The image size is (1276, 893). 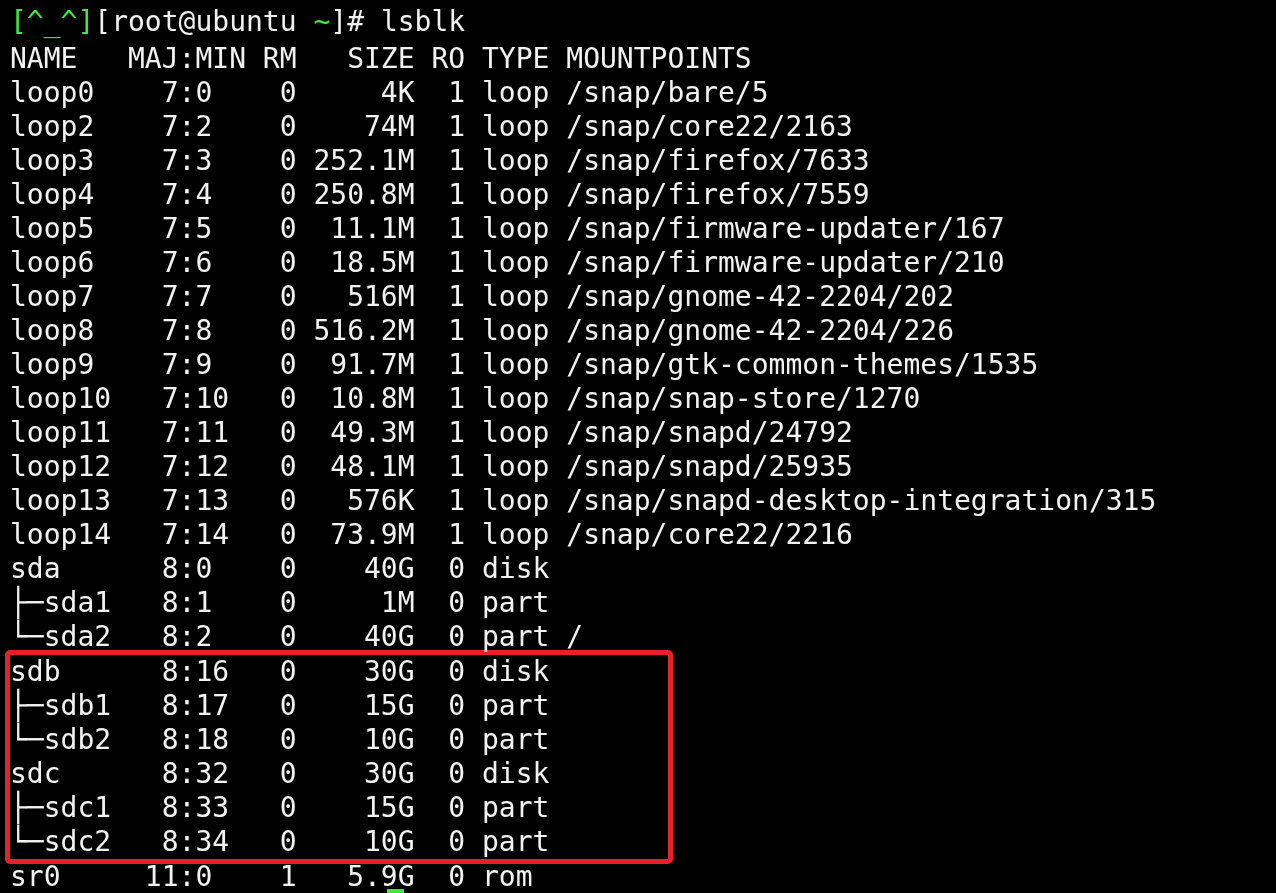 What do you see at coordinates (431, 467) in the screenshot?
I see `terminal-line: loop12 7:12 0 48.1M 1 loop /snap/snapd/25935` at bounding box center [431, 467].